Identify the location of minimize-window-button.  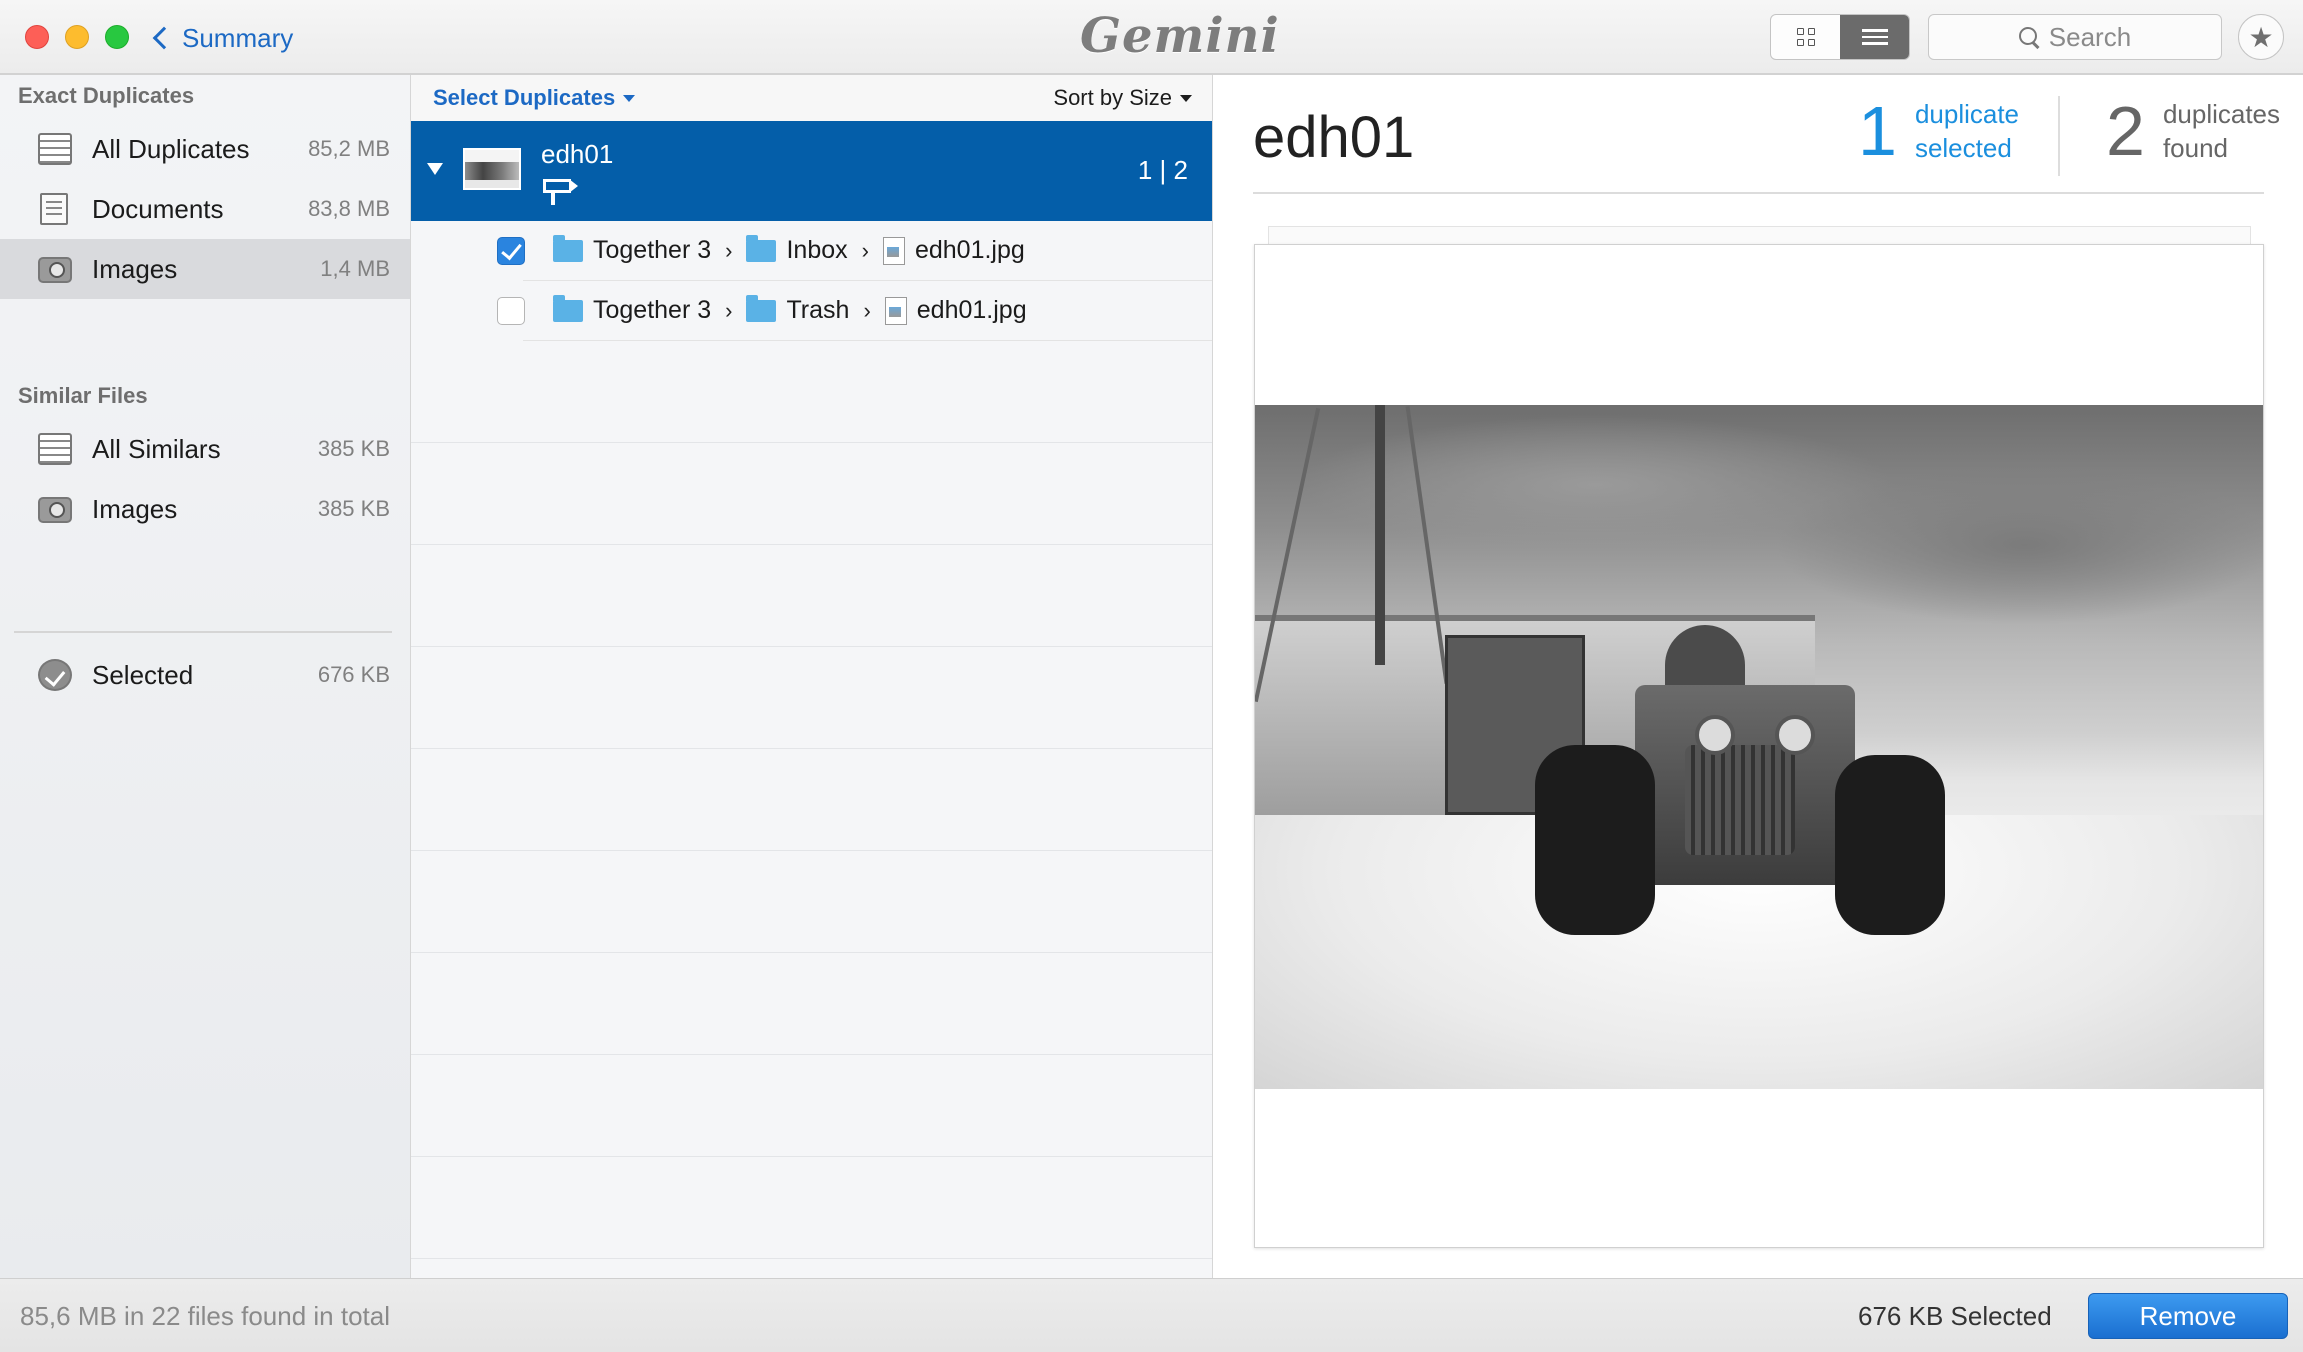
(77, 37).